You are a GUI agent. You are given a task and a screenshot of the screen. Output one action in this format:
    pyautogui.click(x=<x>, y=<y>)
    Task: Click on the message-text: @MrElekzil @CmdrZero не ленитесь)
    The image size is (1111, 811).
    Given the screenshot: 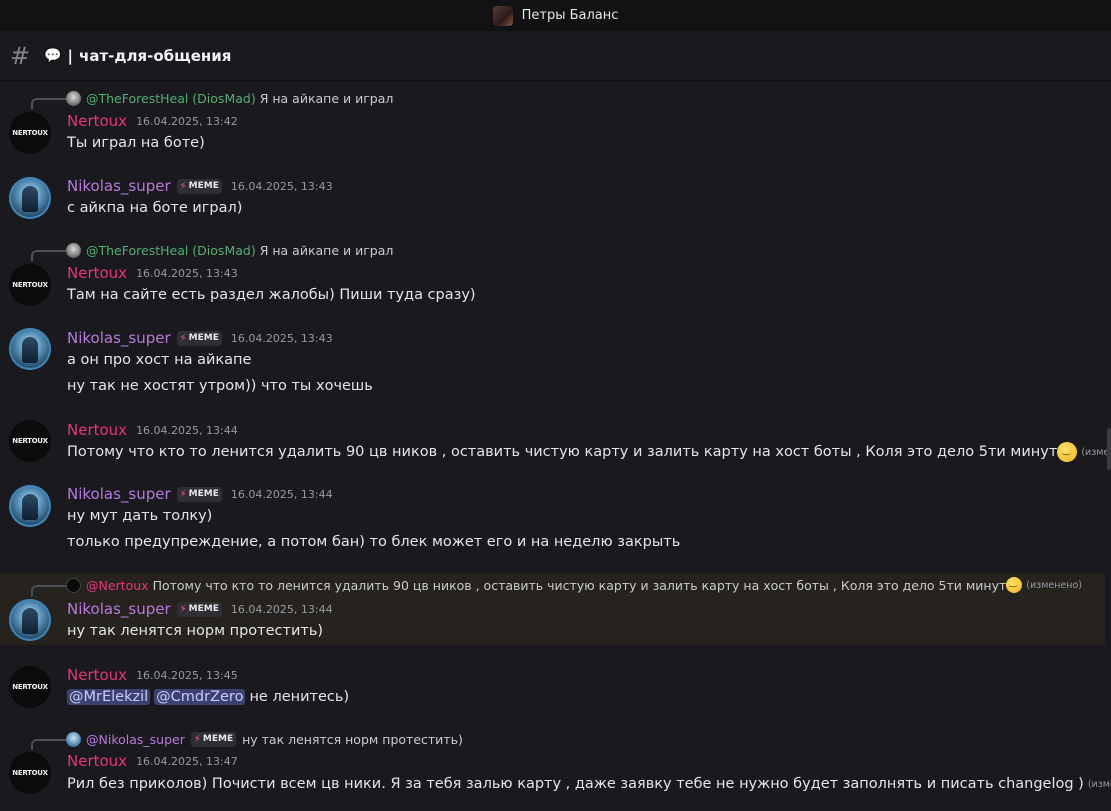 What is the action you would take?
    pyautogui.click(x=208, y=697)
    